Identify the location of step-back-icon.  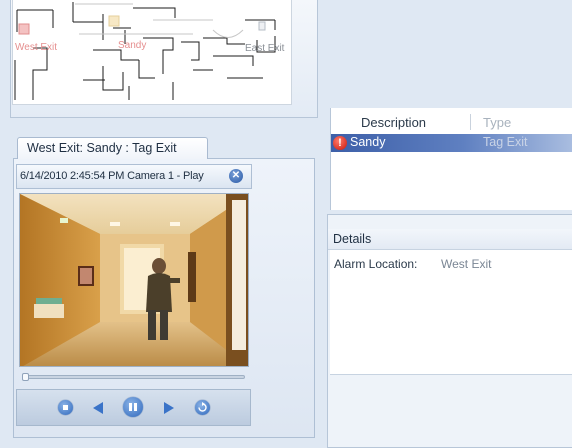
(98, 408).